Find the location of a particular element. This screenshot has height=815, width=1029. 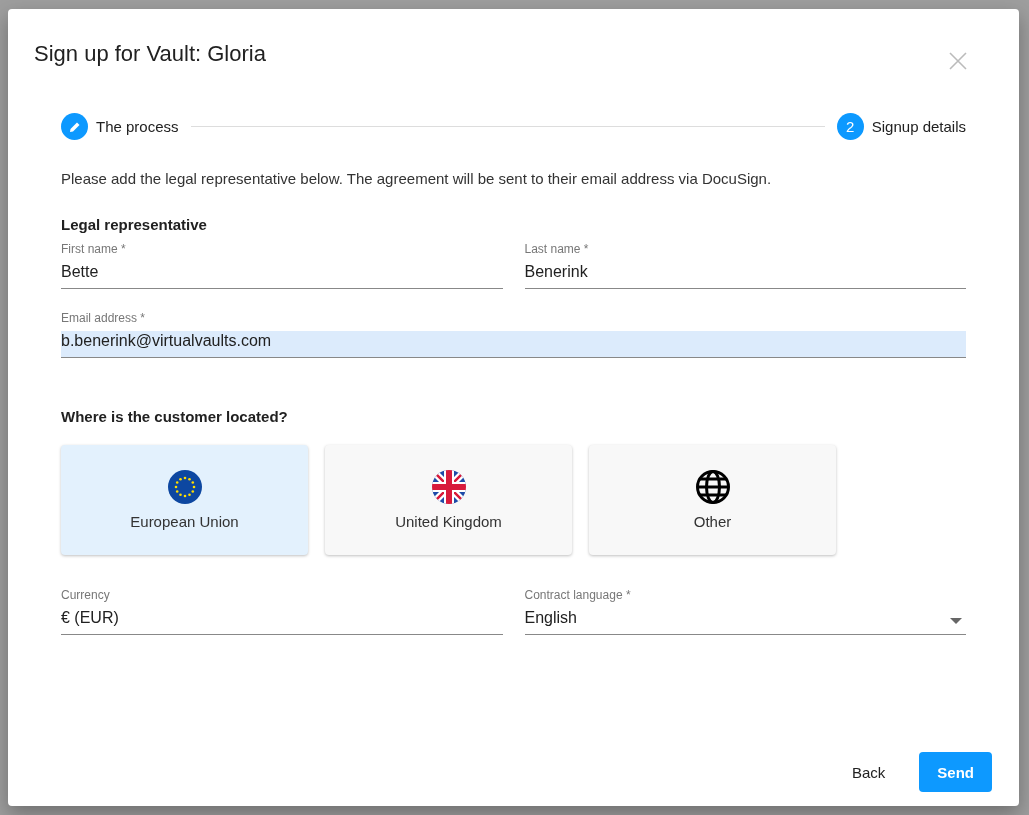

dialog-title: Sign up for Vault: Gloria is located at coordinates (150, 54).